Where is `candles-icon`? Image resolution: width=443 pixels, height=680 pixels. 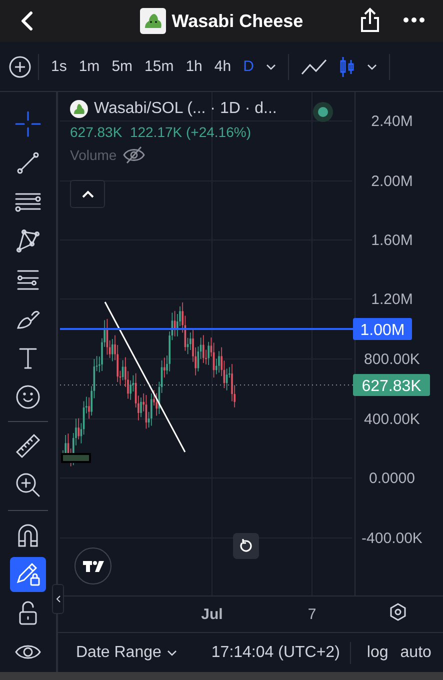
candles-icon is located at coordinates (346, 67).